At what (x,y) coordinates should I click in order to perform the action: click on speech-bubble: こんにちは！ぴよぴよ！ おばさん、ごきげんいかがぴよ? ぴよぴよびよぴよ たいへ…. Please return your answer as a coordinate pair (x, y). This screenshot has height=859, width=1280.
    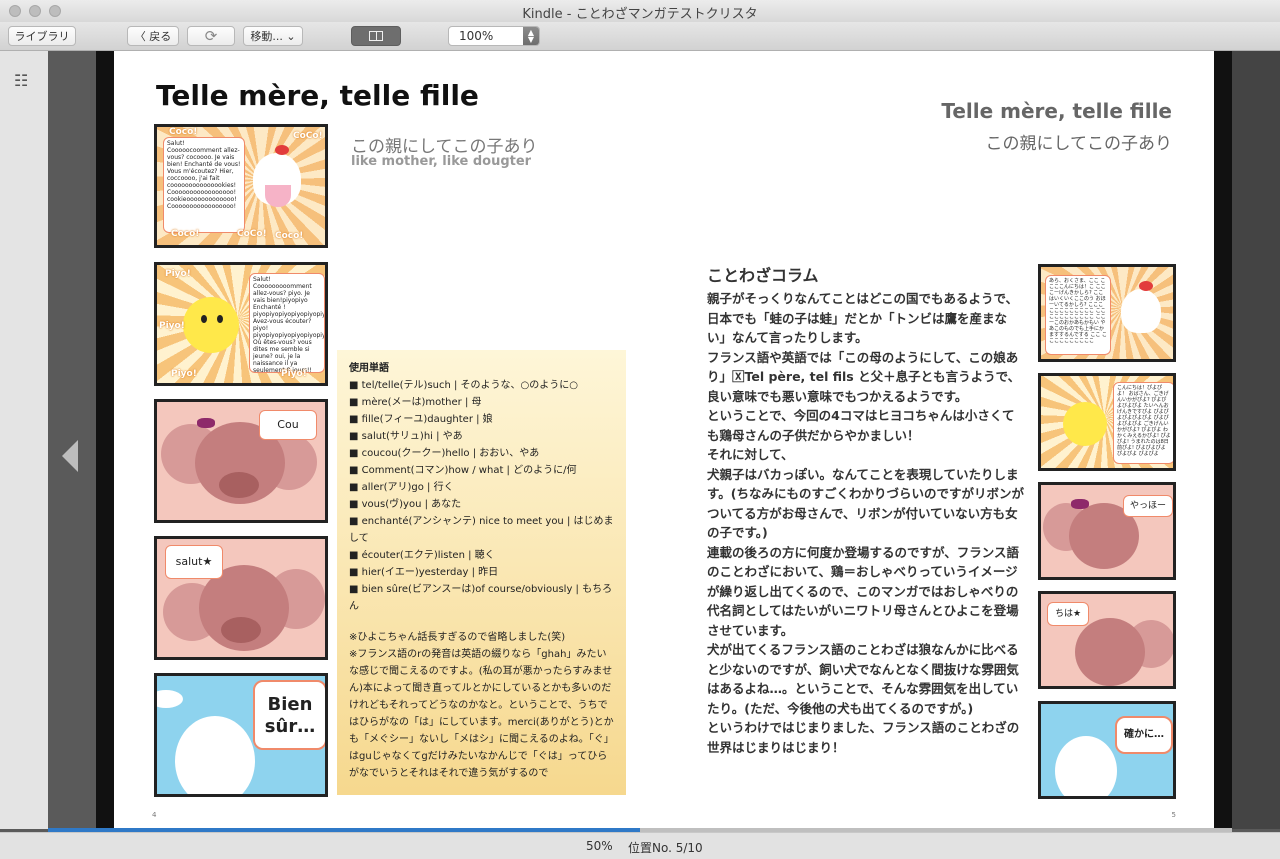
    Looking at the image, I should click on (1143, 423).